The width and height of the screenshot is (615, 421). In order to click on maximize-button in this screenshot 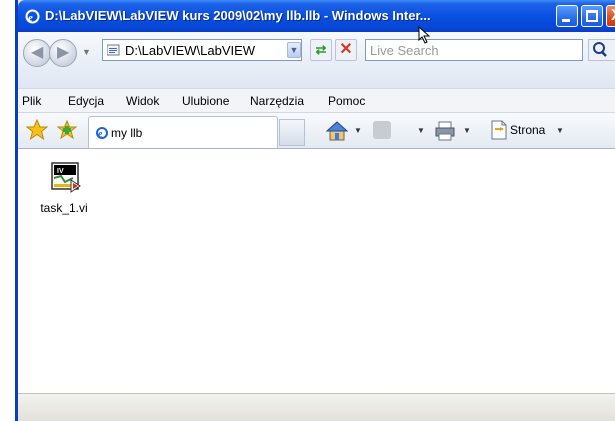, I will do `click(592, 16)`.